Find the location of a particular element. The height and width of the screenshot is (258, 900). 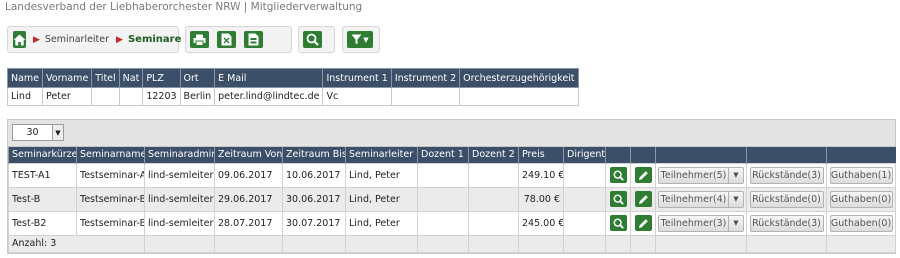

breadcrumb-seminarleiter: Seminarleiter is located at coordinates (77, 39).